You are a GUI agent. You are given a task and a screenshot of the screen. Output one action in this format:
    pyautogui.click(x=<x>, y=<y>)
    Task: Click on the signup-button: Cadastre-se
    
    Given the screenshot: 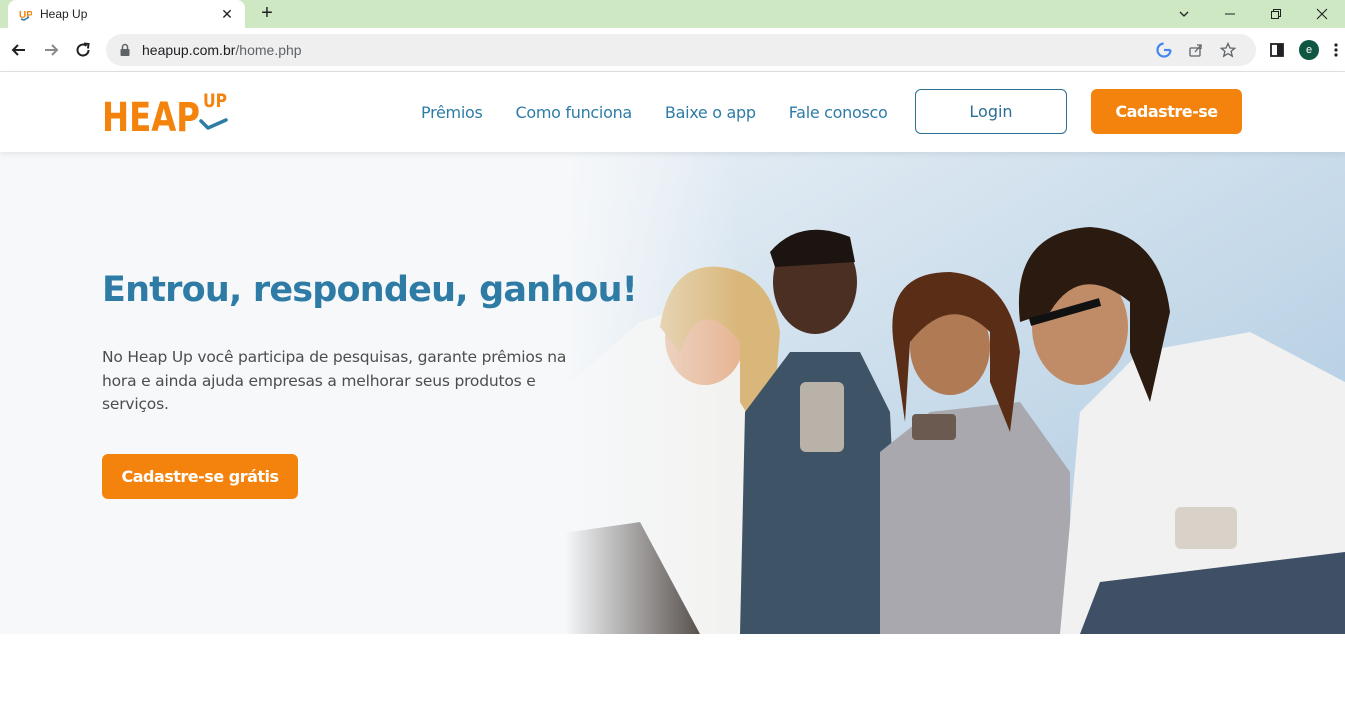 What is the action you would take?
    pyautogui.click(x=1166, y=111)
    